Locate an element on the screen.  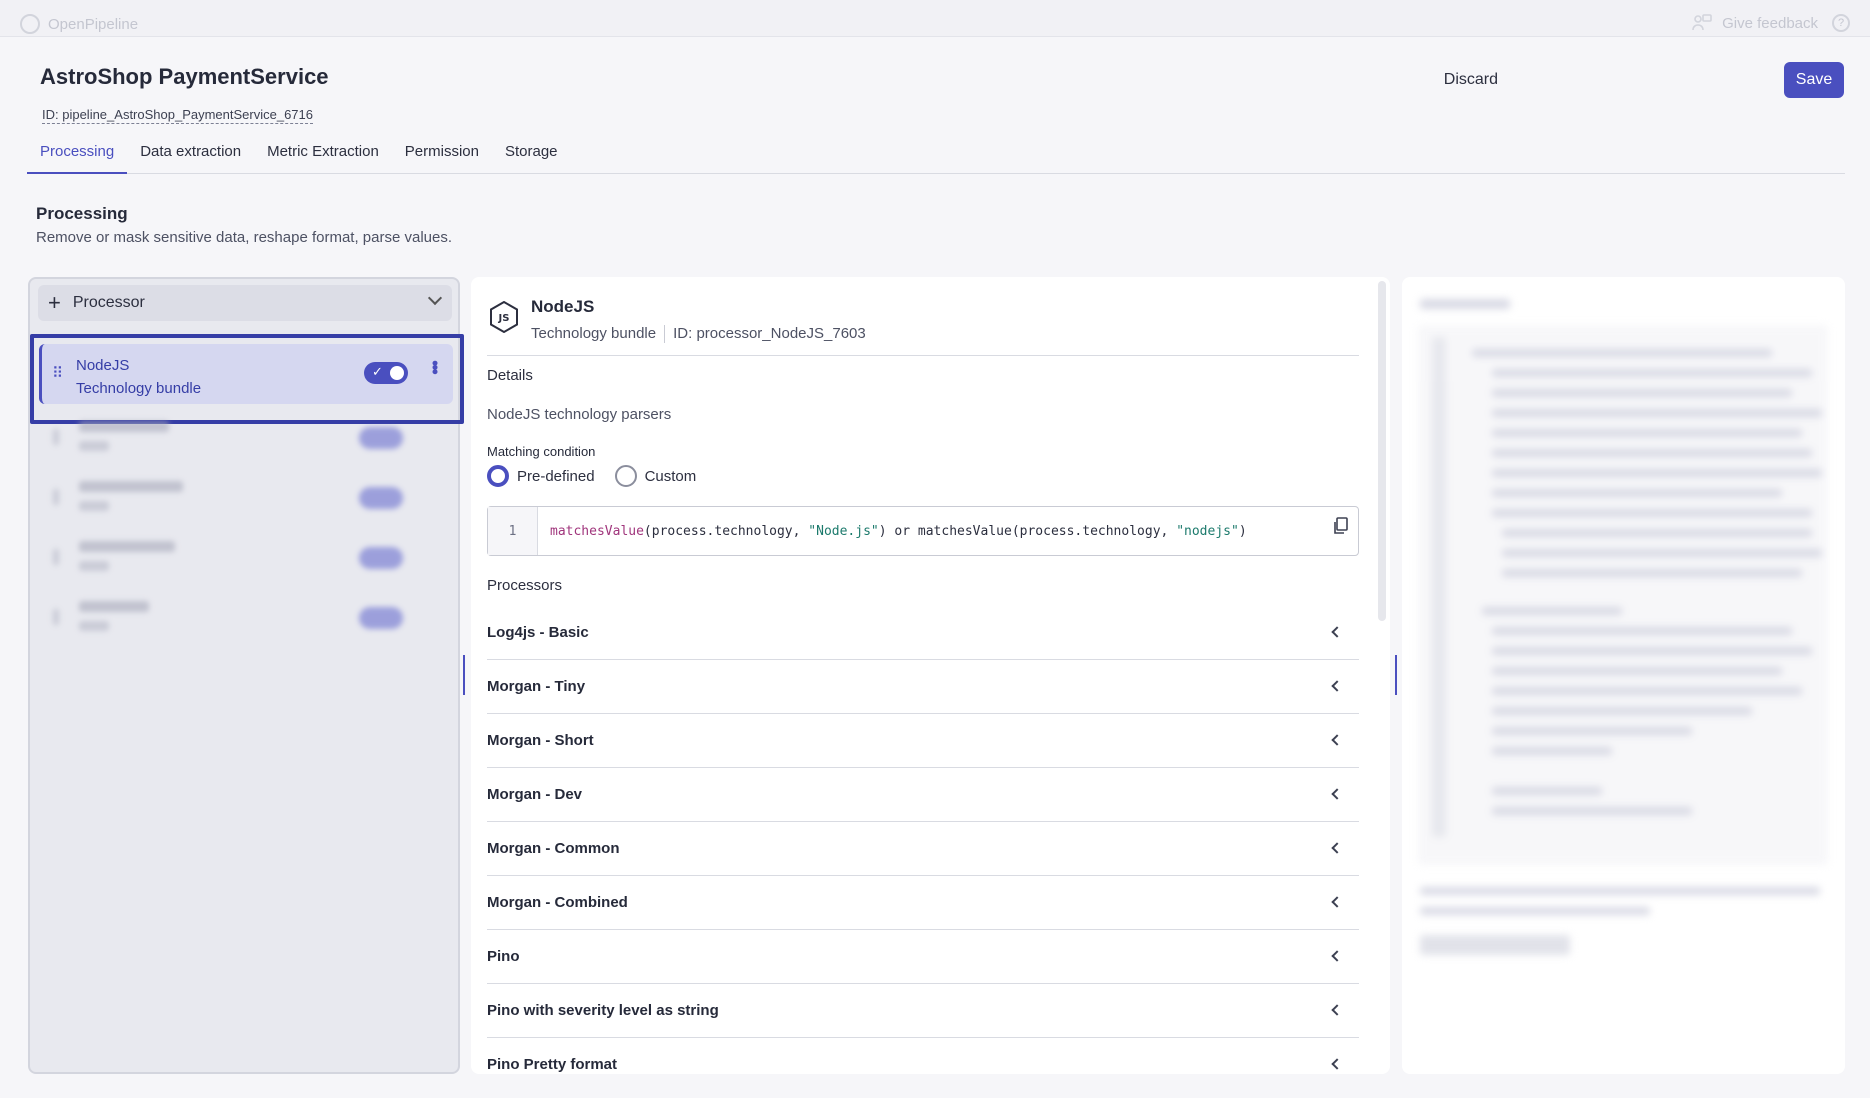
drag-handle-icon: ⠿ is located at coordinates (57, 373).